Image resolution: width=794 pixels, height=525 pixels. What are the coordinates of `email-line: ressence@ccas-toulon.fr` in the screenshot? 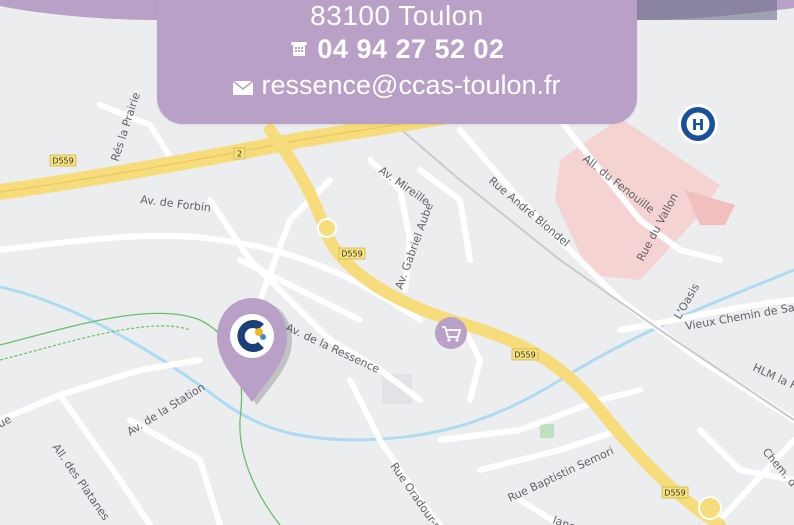 It's located at (397, 86).